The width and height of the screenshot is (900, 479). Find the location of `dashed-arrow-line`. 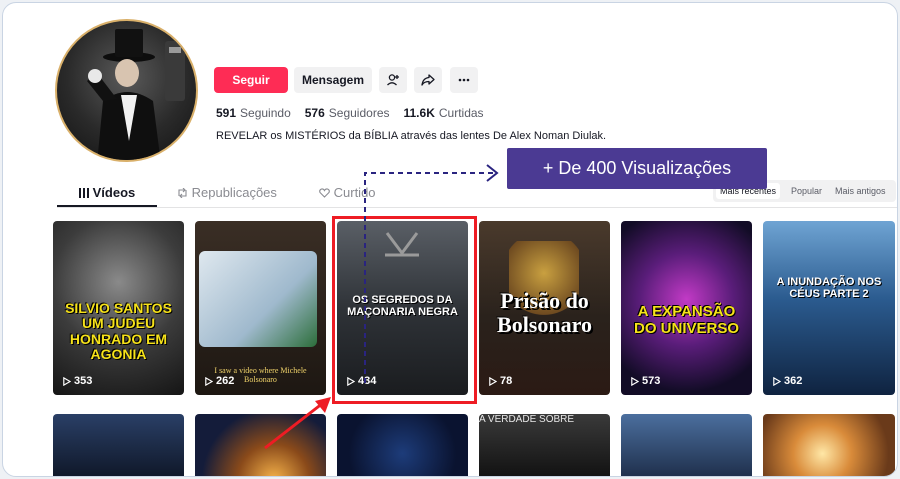

dashed-arrow-line is located at coordinates (428, 277).